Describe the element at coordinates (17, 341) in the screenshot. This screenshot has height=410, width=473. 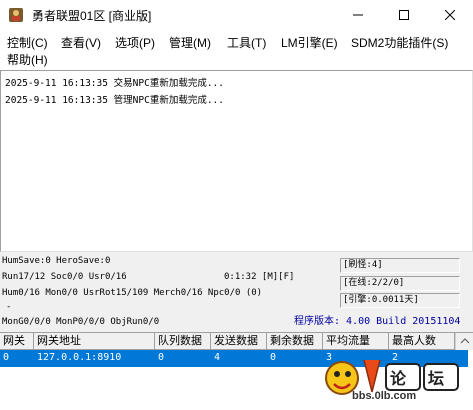
I see `column-header-gateway: 网关` at that location.